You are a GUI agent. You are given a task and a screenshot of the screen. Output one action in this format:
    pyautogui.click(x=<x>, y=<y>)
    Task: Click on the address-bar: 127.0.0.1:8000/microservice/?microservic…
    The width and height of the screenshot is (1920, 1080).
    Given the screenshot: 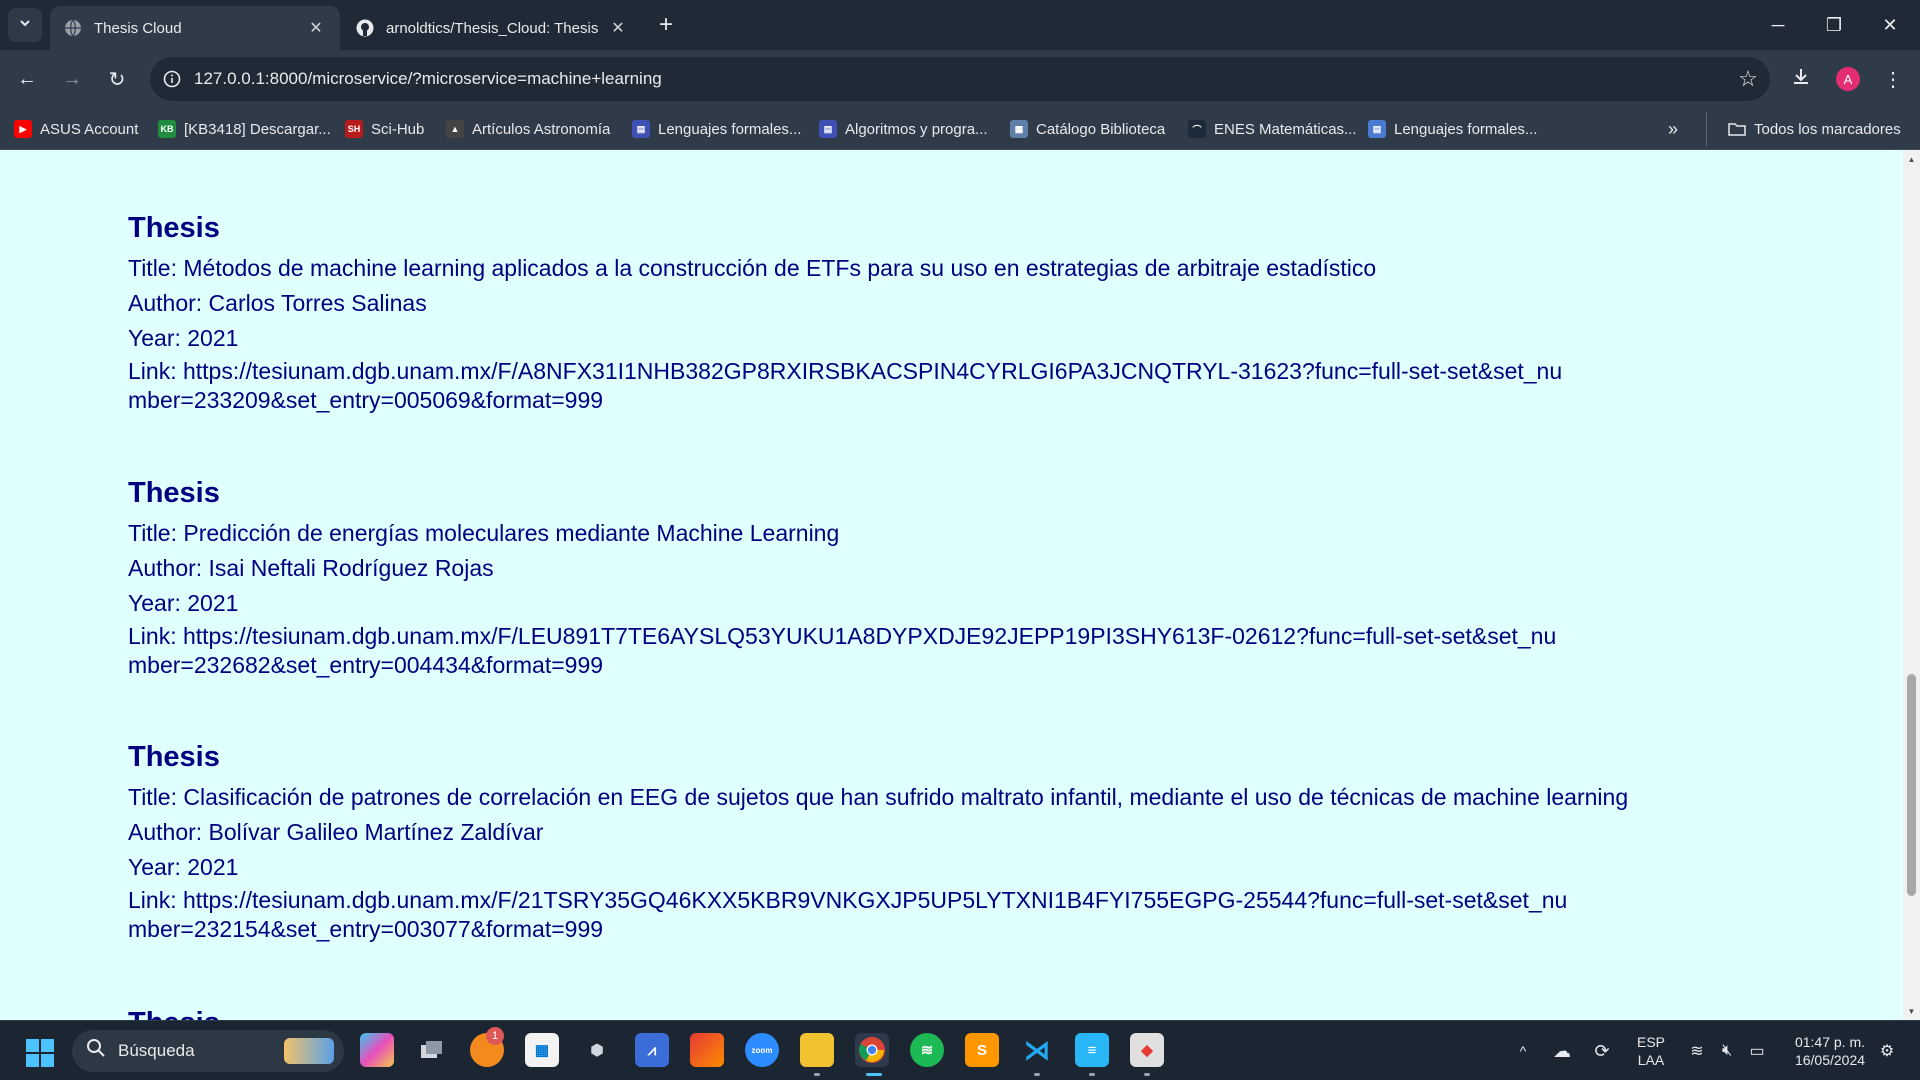 What is the action you would take?
    pyautogui.click(x=960, y=79)
    